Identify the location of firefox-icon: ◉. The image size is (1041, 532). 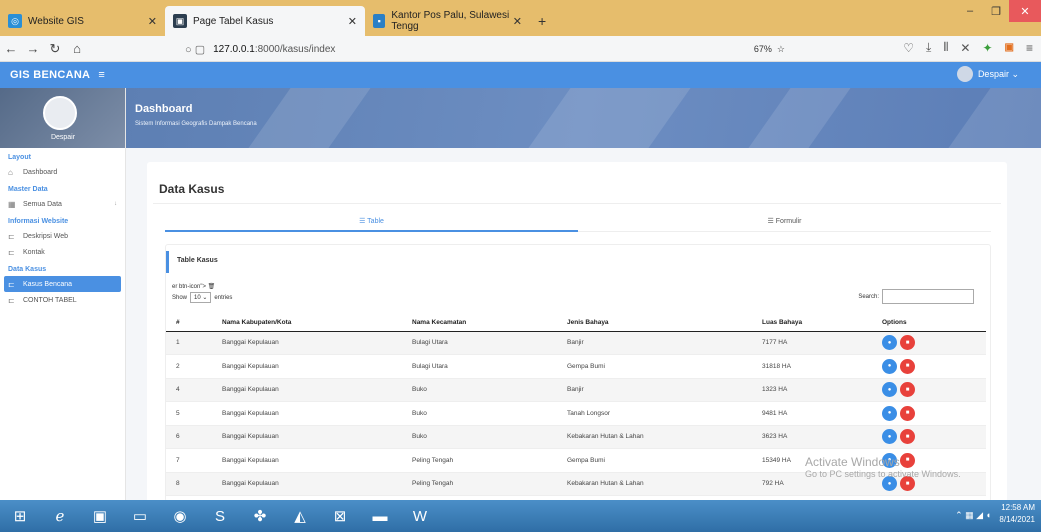
(180, 516).